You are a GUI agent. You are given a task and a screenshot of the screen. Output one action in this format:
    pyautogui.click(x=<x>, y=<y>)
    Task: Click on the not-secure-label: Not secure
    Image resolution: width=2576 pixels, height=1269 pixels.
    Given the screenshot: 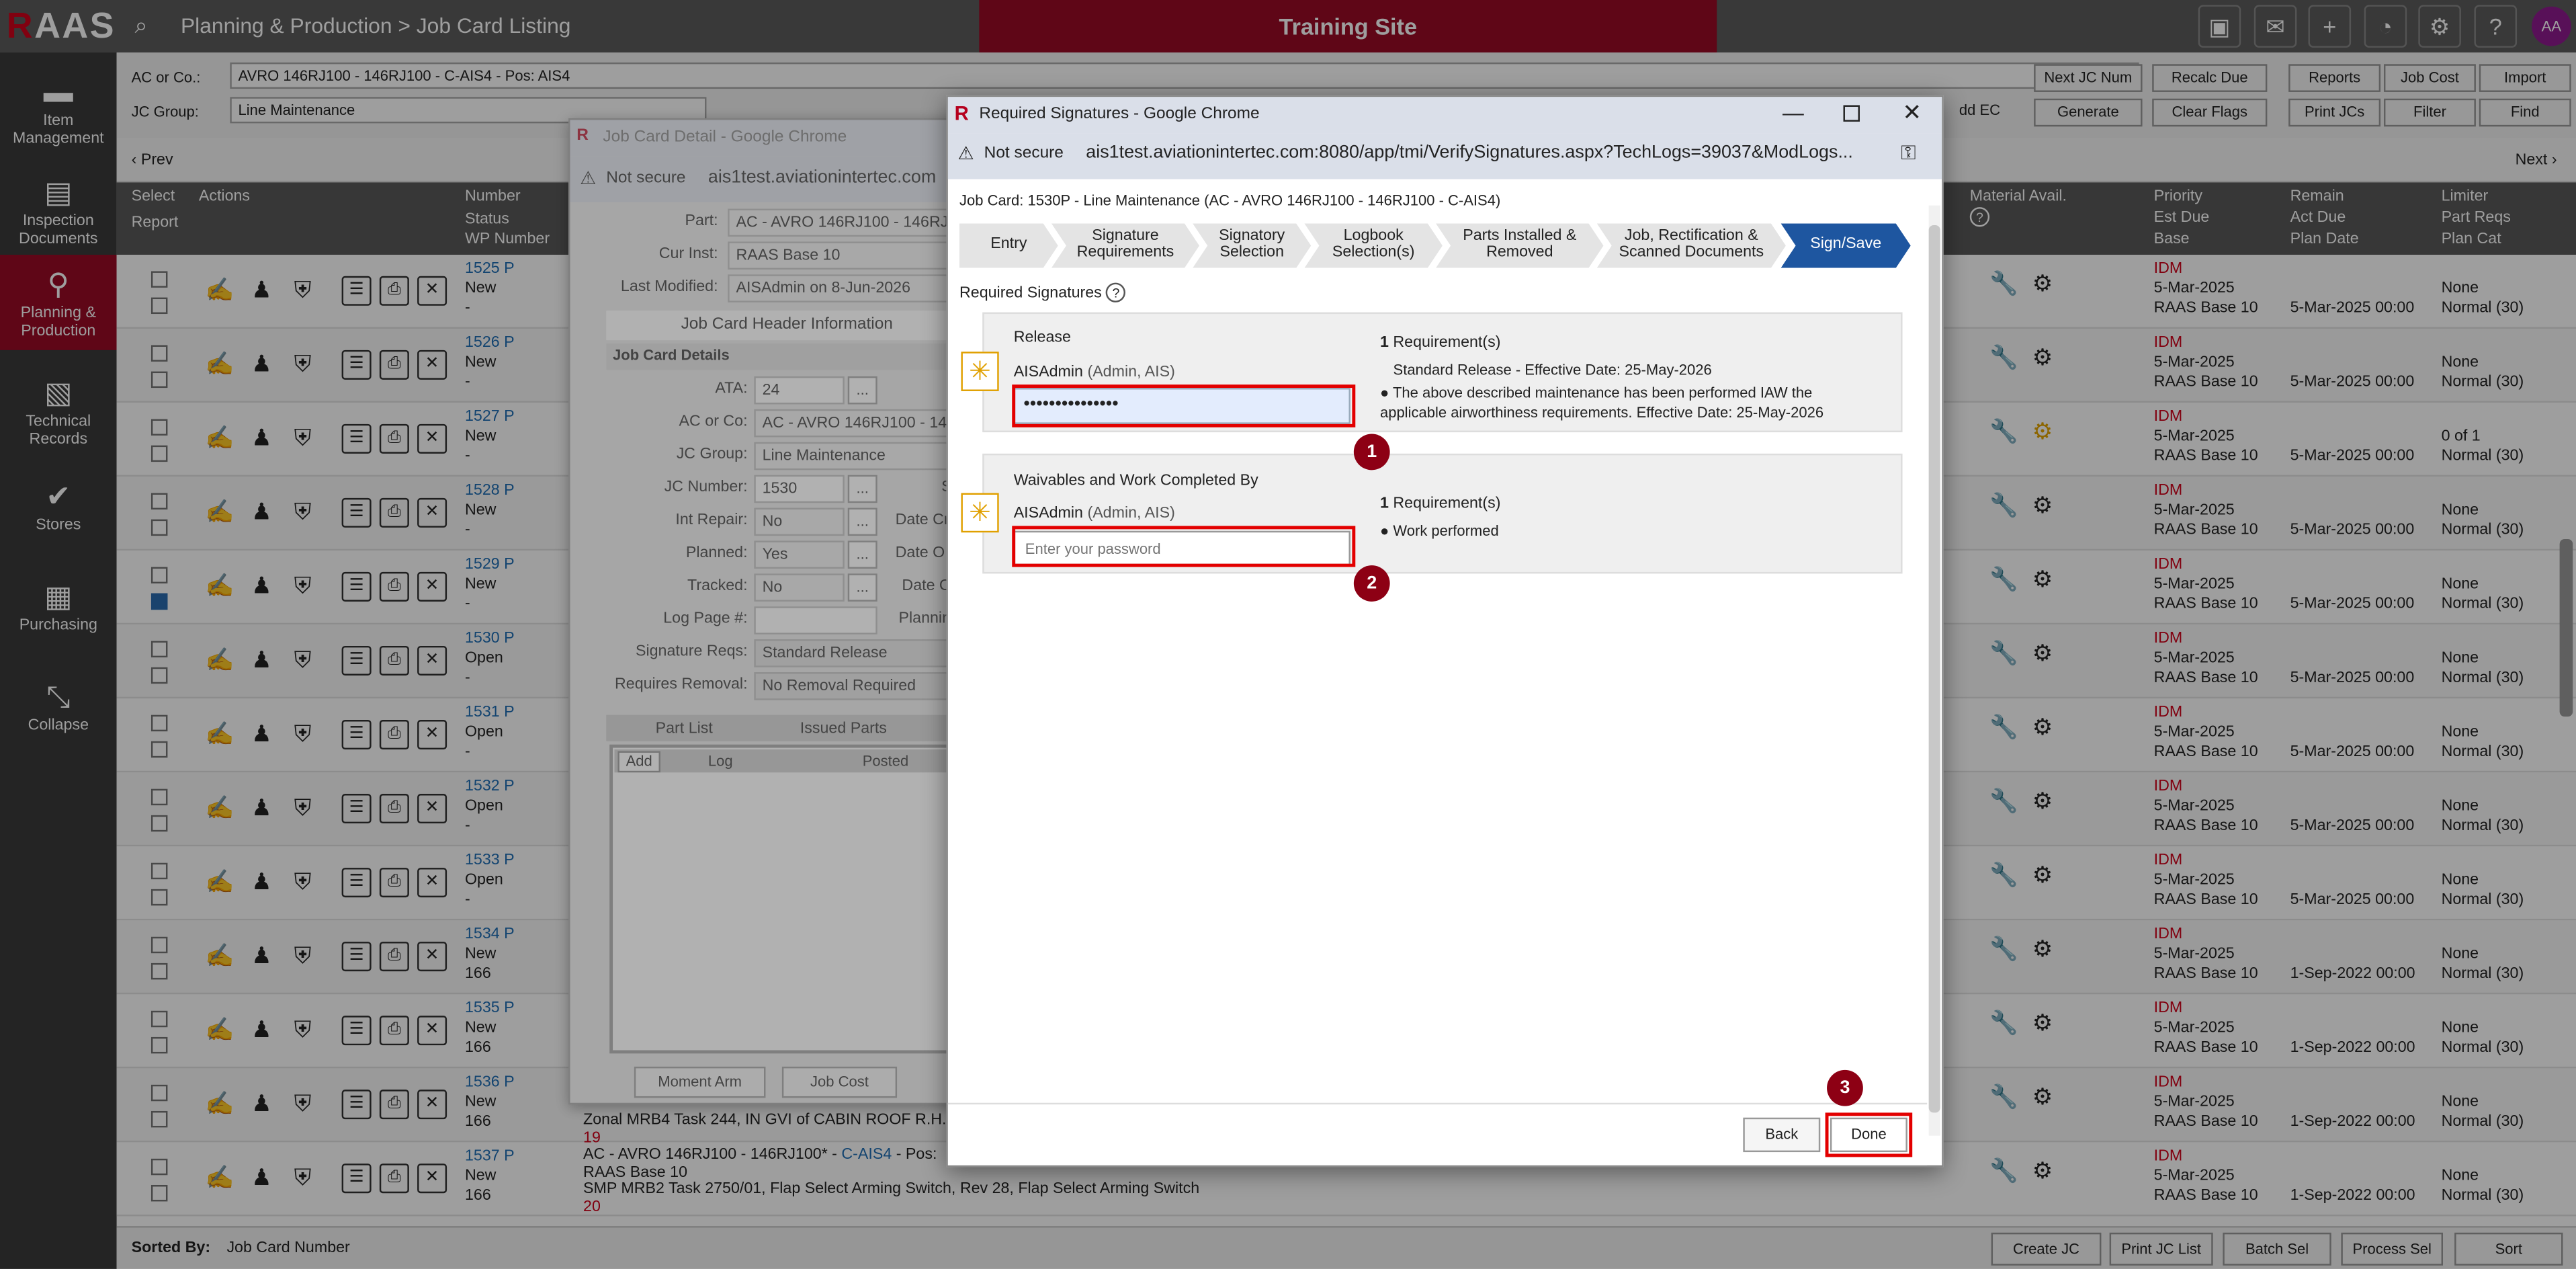 What is the action you would take?
    pyautogui.click(x=1024, y=154)
    